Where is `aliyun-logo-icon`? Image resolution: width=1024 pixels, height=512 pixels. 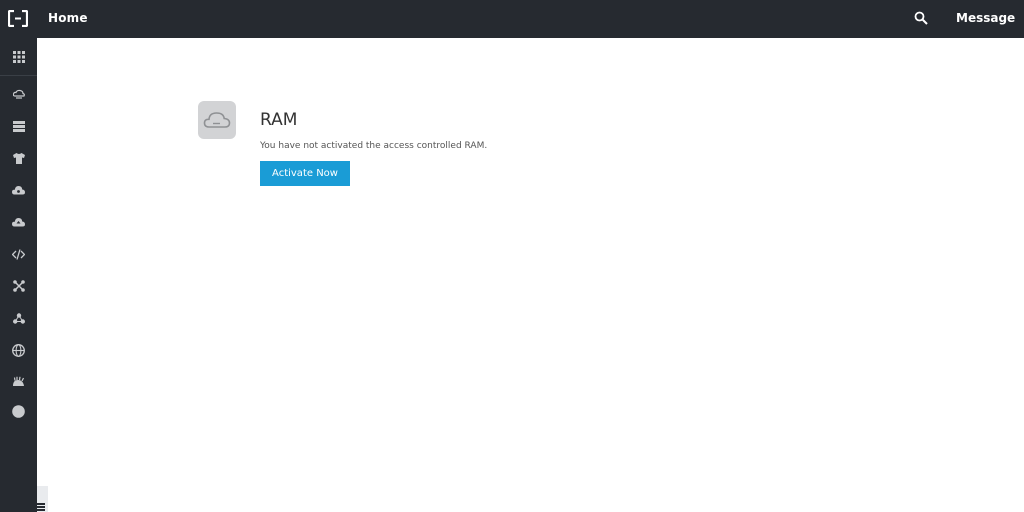 aliyun-logo-icon is located at coordinates (18, 18).